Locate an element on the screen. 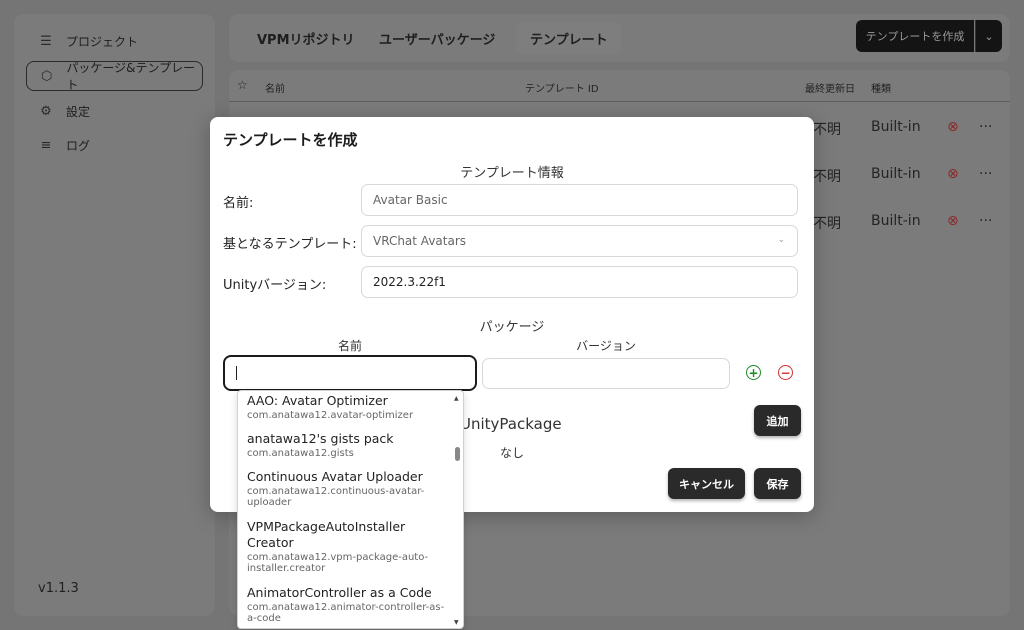 The height and width of the screenshot is (630, 1024). scrollbar: ▲ ▼ is located at coordinates (457, 509).